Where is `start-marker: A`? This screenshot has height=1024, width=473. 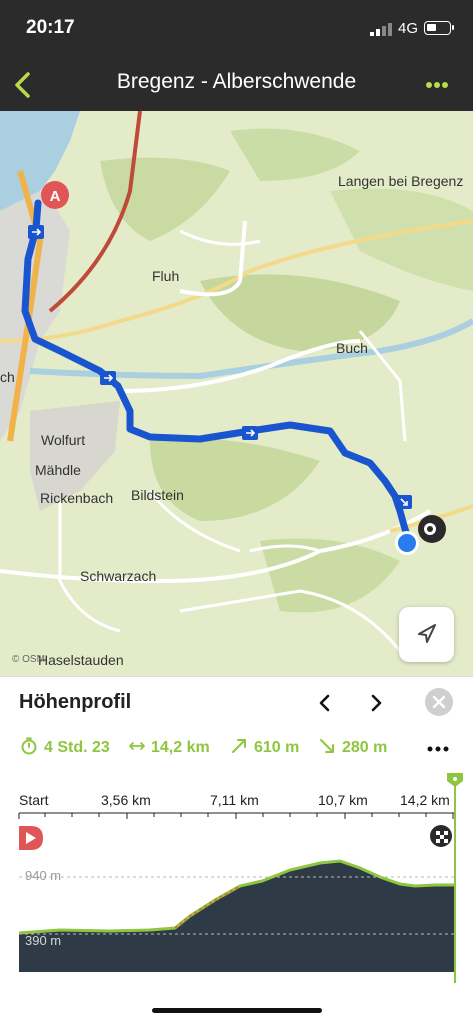
start-marker: A is located at coordinates (55, 195).